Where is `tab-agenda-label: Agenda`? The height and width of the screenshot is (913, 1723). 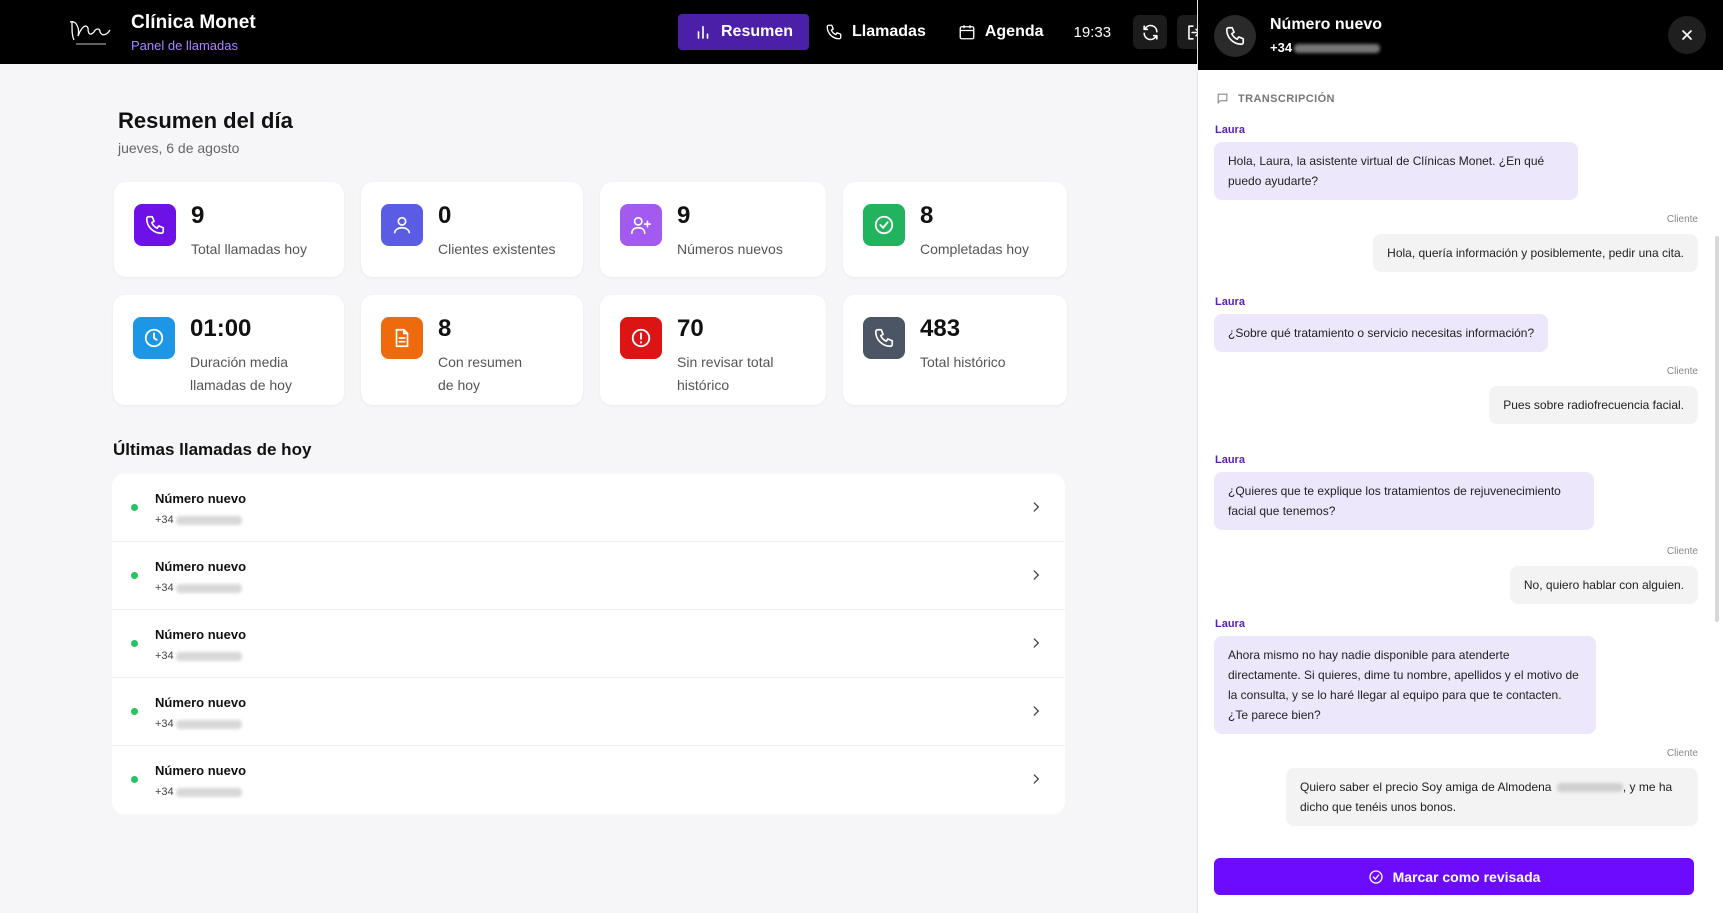
tab-agenda-label: Agenda is located at coordinates (1014, 31).